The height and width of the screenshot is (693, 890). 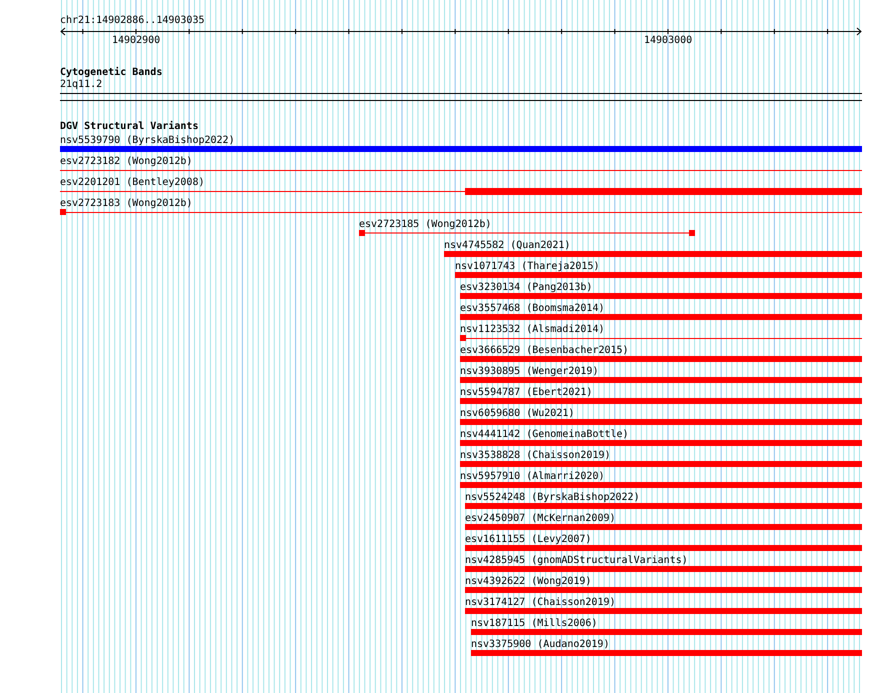 I want to click on variant-label: nsv1071743 (Thareja2015), so click(x=527, y=267).